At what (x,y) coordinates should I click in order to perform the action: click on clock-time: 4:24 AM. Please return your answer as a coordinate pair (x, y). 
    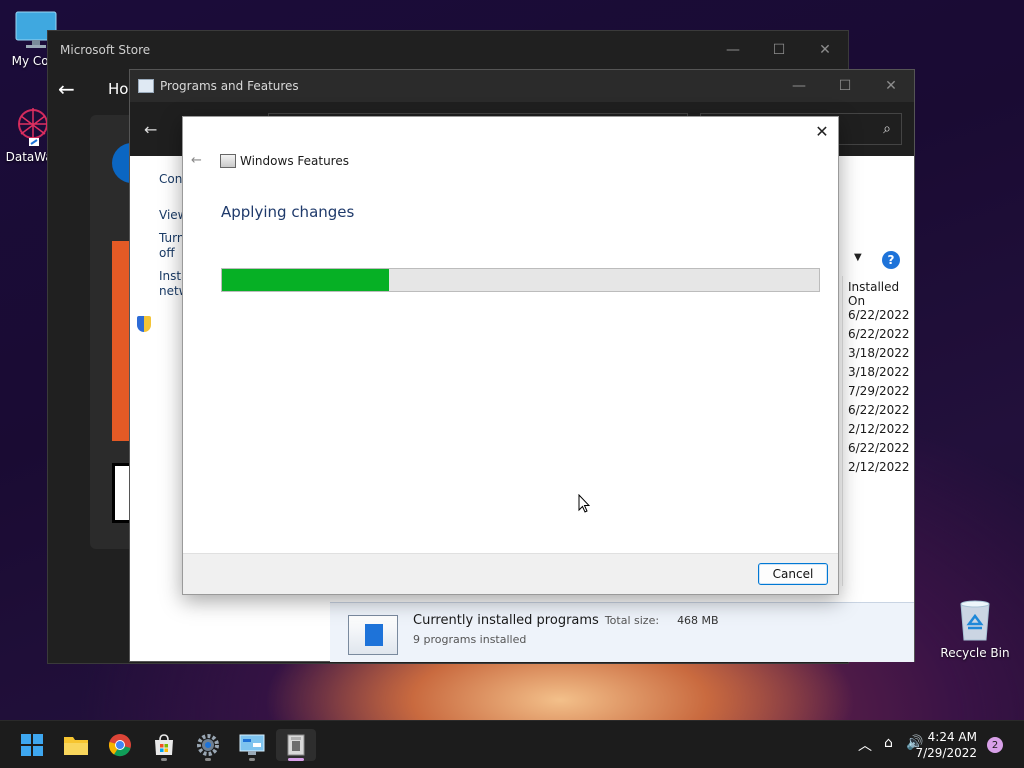
    Looking at the image, I should click on (952, 737).